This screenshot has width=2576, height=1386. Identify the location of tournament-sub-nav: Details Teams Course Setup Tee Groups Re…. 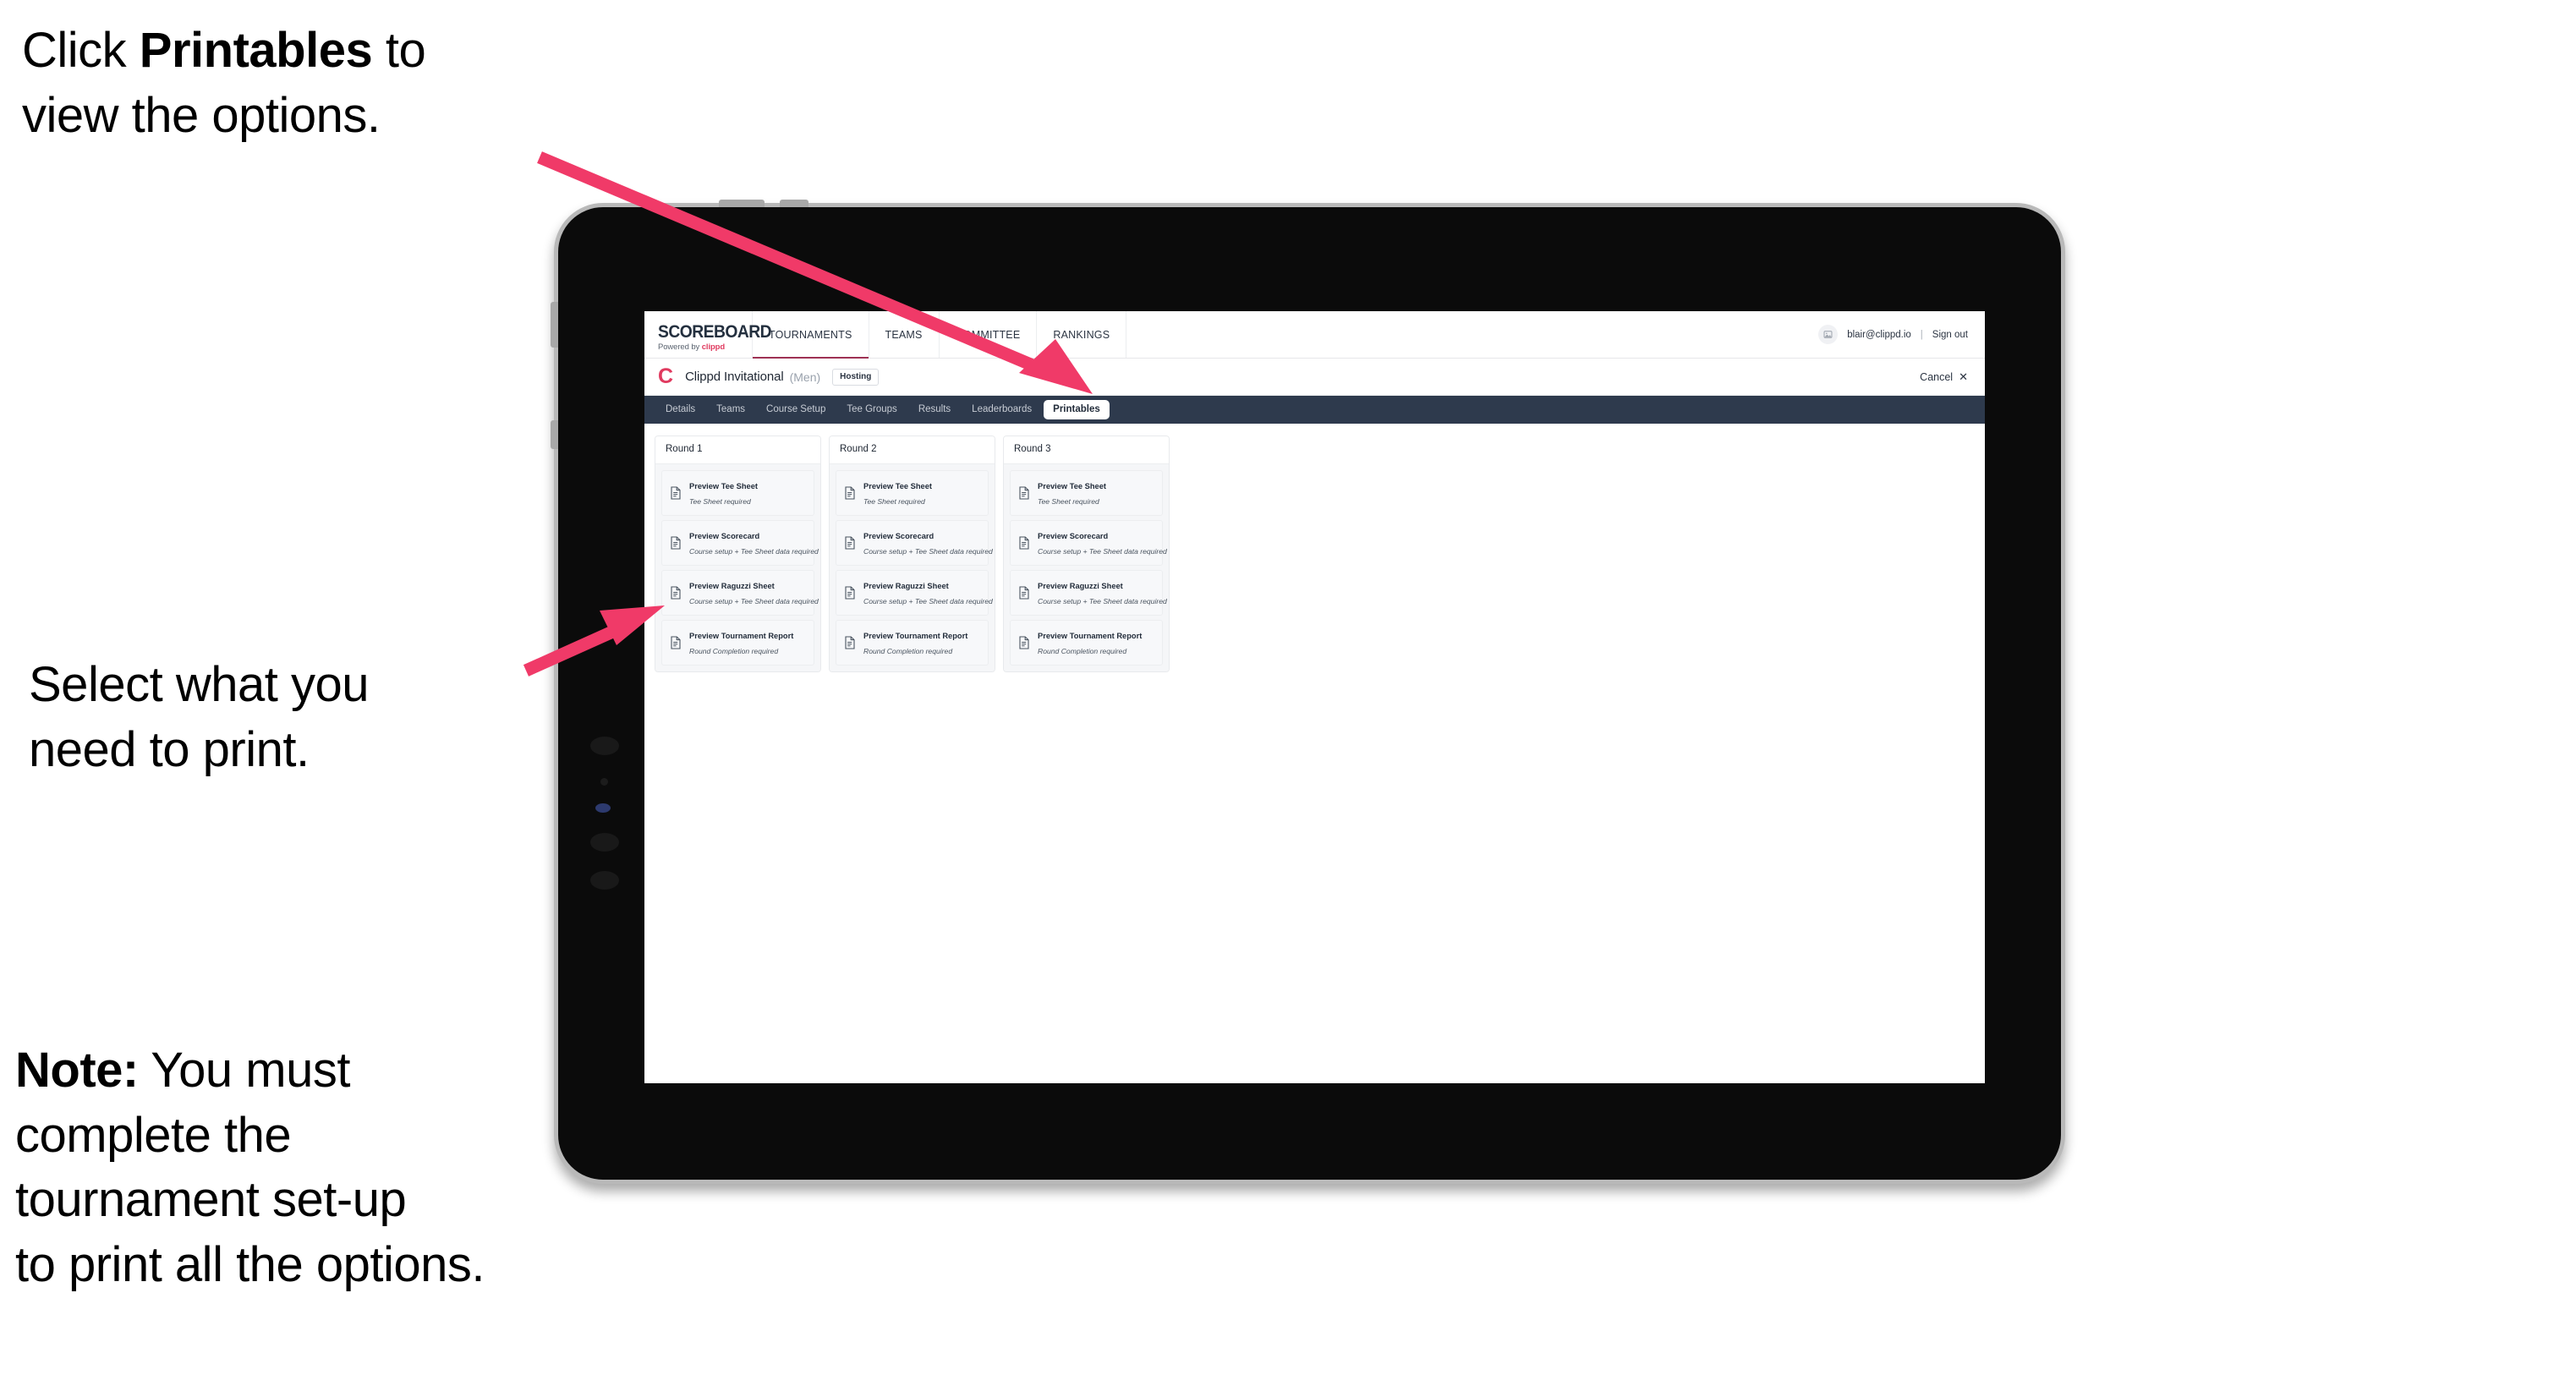
(1314, 410).